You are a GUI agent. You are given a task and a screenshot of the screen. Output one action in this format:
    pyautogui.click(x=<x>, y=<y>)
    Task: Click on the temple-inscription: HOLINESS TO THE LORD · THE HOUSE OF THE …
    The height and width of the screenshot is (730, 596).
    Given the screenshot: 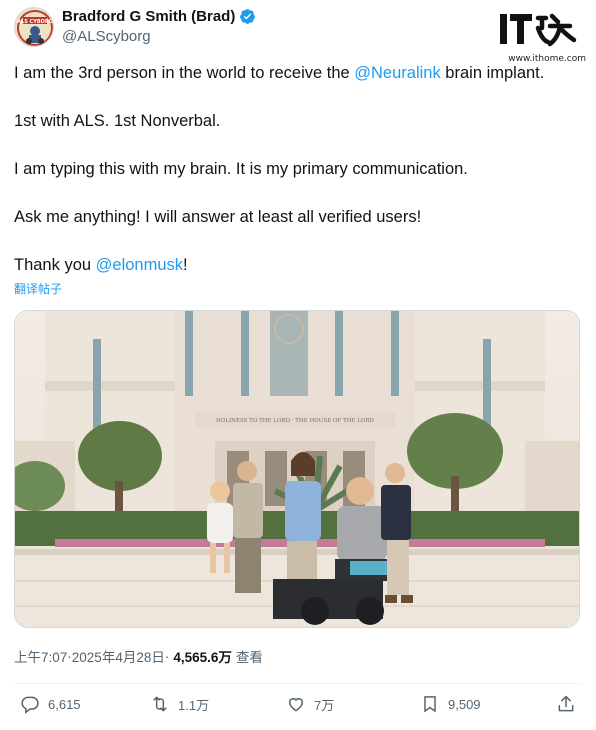 What is the action you would take?
    pyautogui.click(x=295, y=421)
    